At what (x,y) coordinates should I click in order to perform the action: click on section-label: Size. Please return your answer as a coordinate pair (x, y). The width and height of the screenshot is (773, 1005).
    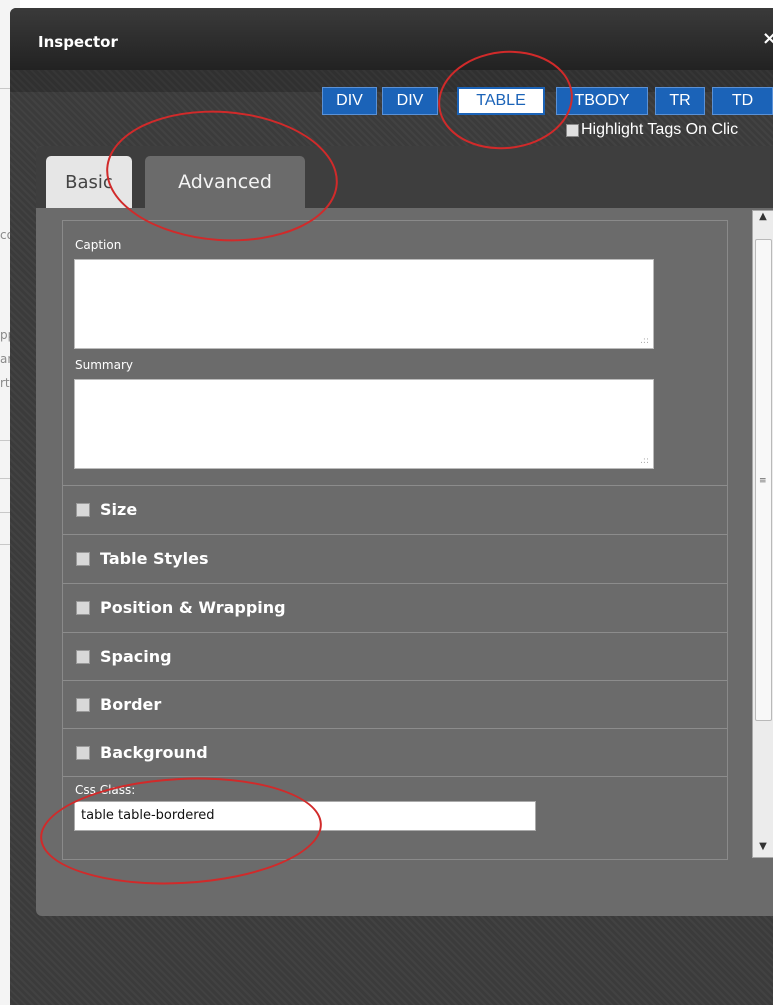
    Looking at the image, I should click on (119, 509).